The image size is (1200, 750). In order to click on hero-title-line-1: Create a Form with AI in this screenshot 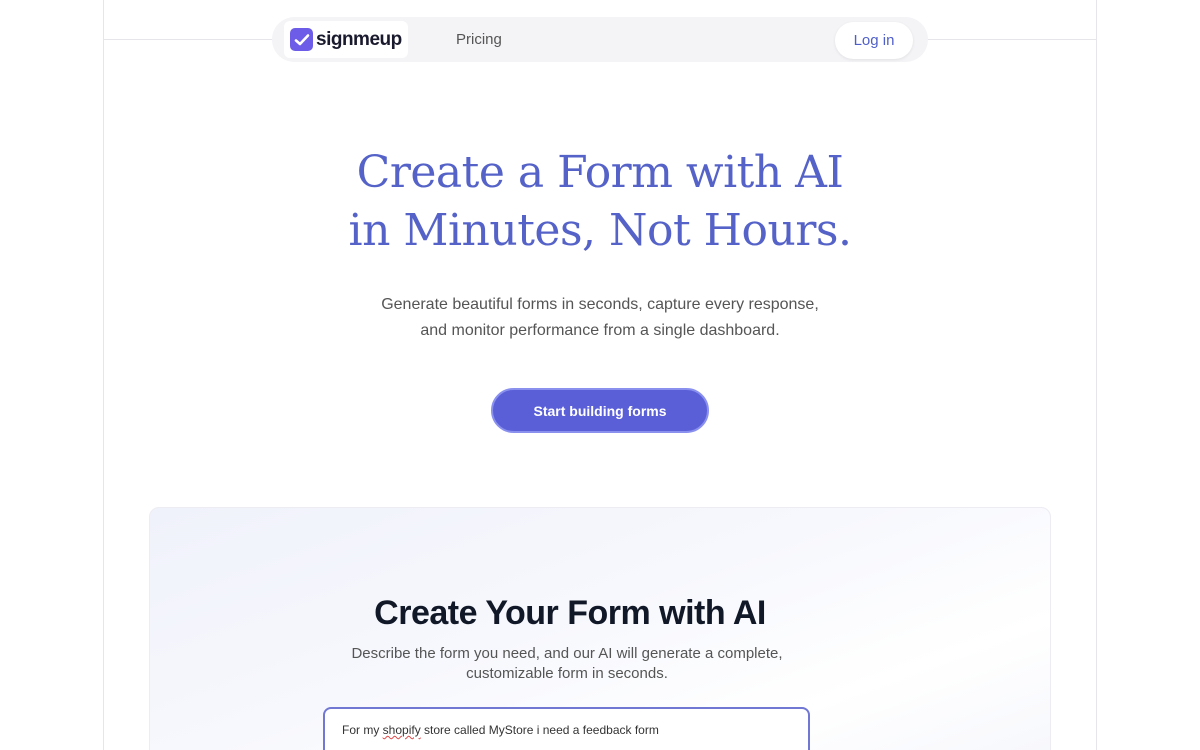, I will do `click(600, 172)`.